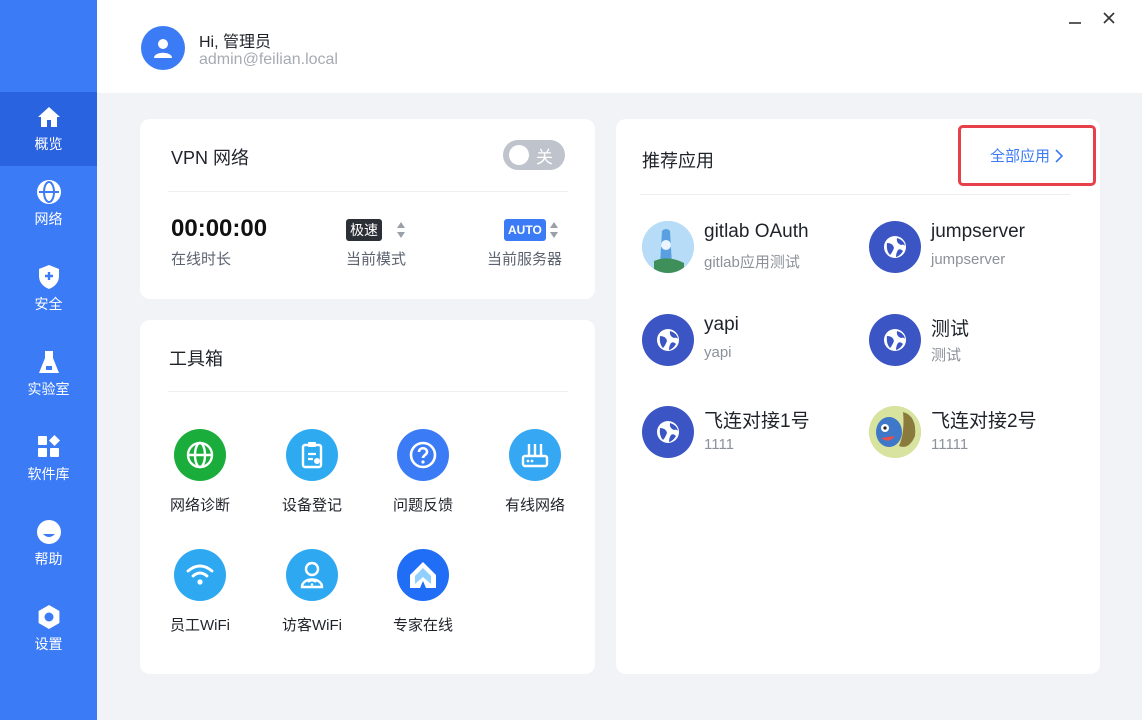  I want to click on mode-label: 当前模式, so click(376, 259).